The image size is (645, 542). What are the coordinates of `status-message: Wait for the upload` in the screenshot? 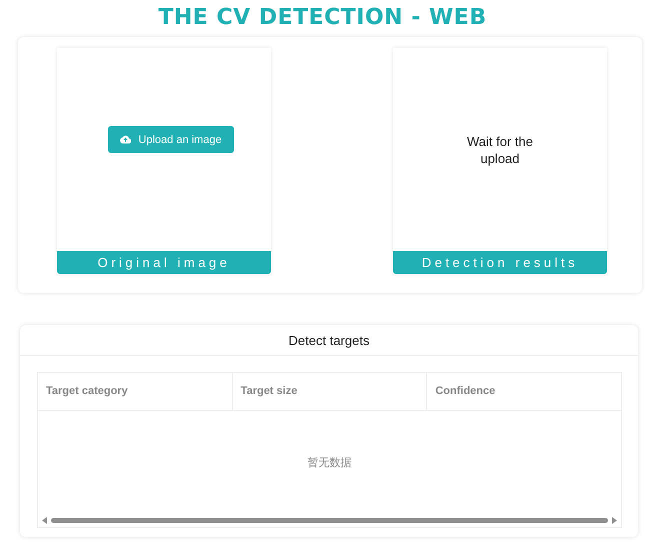 It's located at (500, 149).